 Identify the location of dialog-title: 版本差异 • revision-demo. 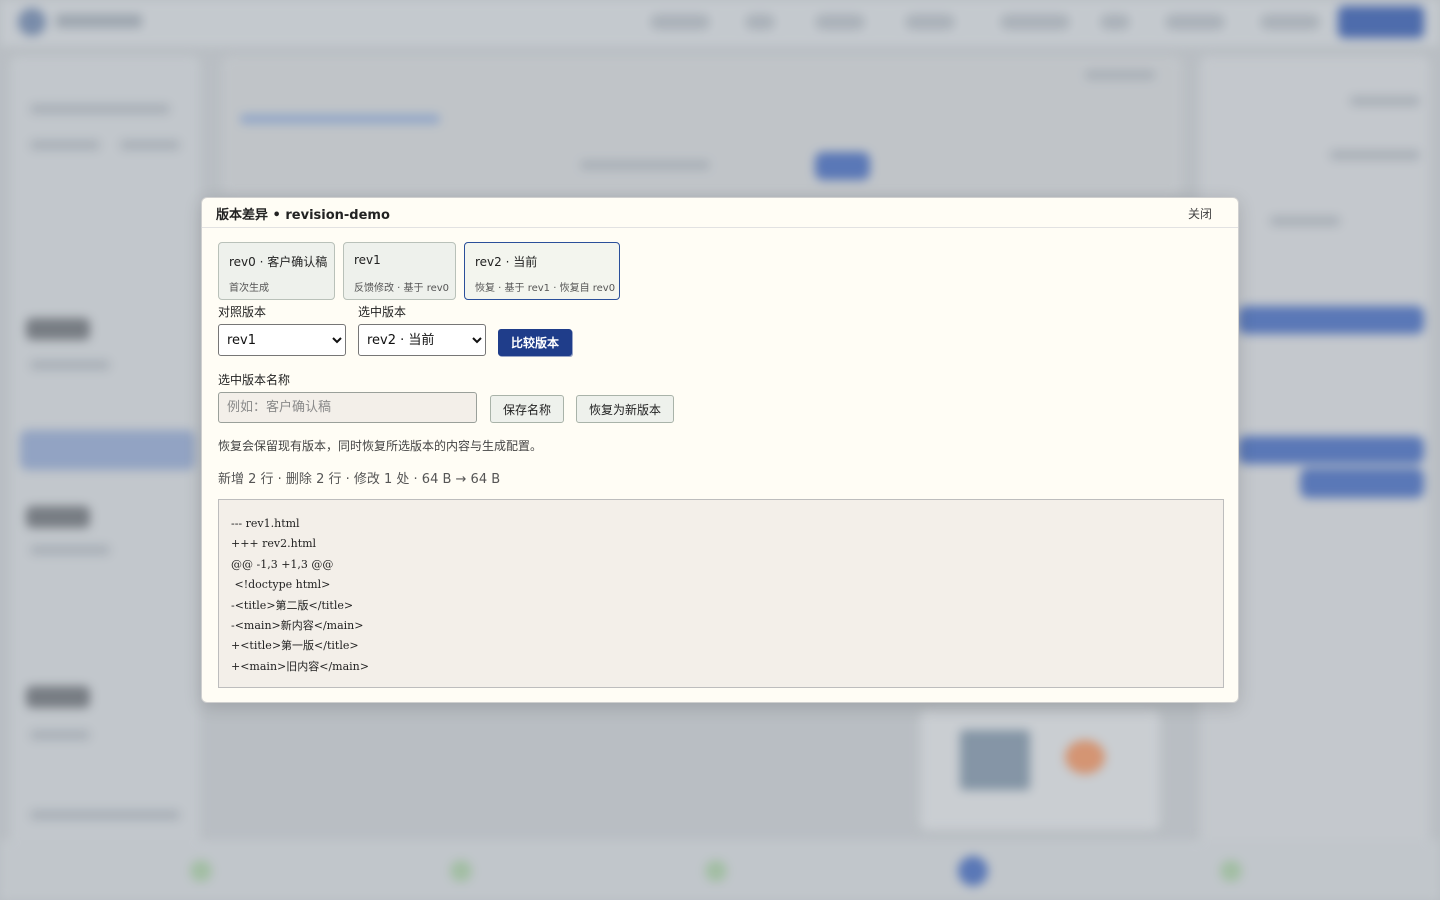
(303, 215).